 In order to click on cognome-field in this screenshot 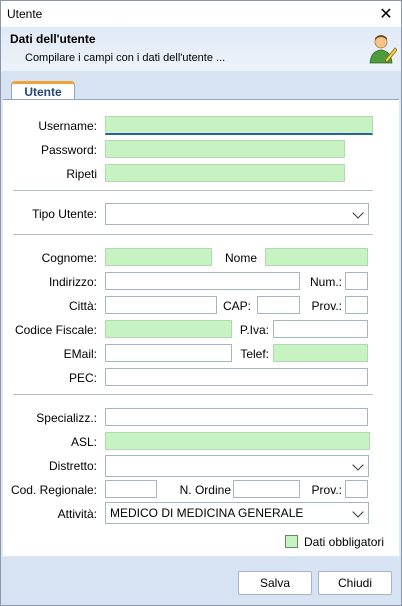, I will do `click(158, 257)`.